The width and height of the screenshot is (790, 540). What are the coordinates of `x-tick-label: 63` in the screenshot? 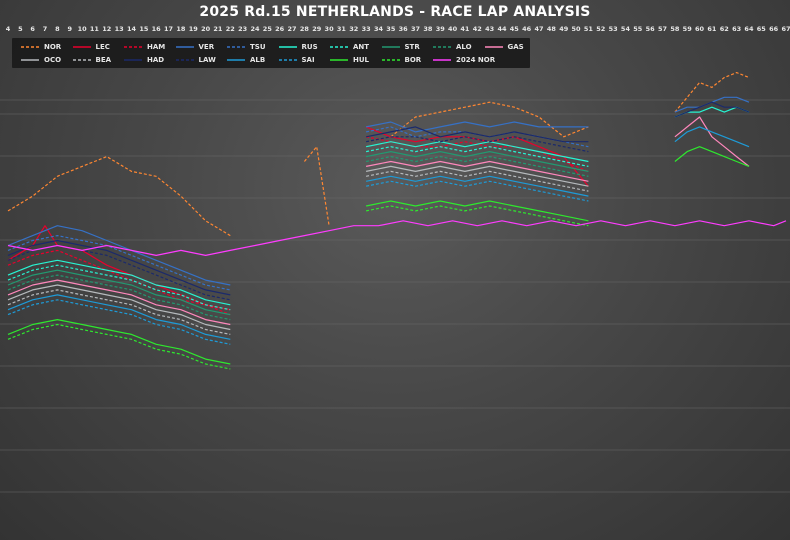 It's located at (736, 29).